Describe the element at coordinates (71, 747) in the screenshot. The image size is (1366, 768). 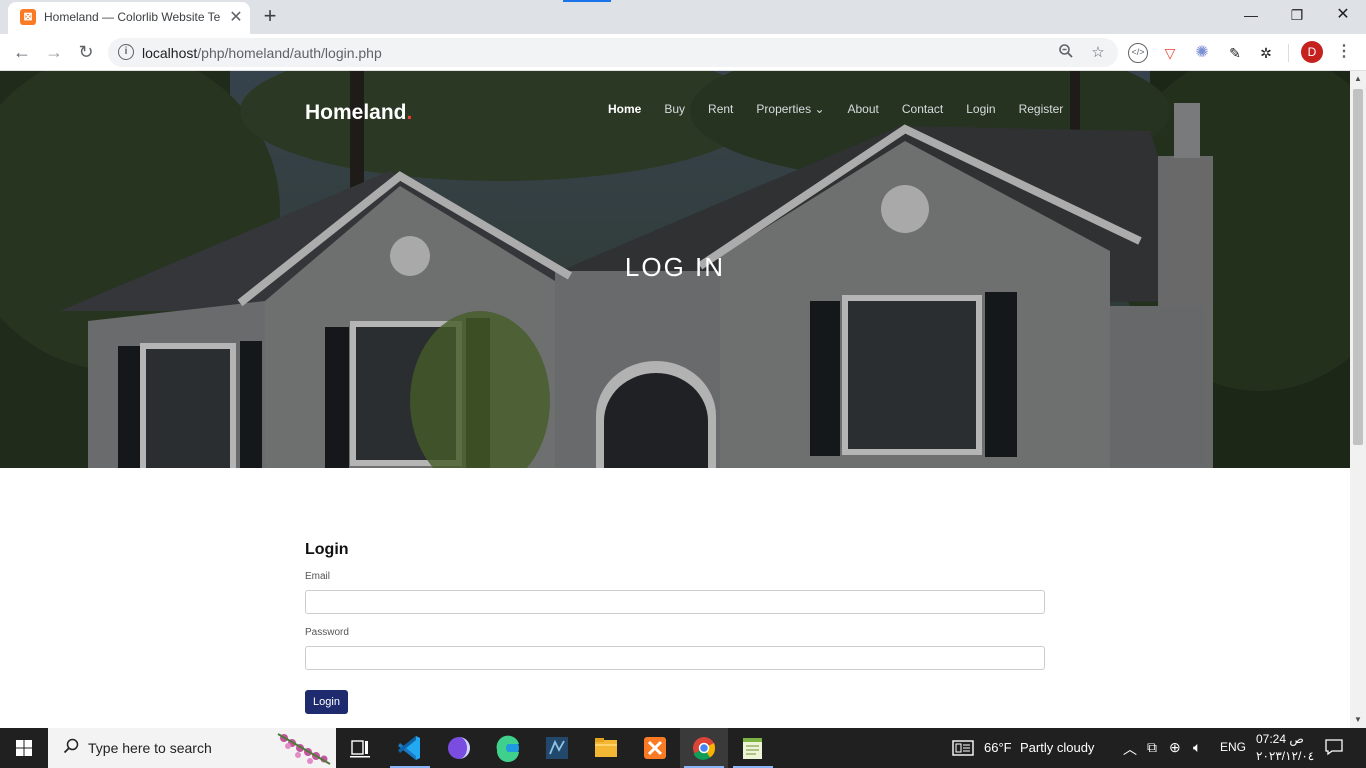
I see `search-icon` at that location.